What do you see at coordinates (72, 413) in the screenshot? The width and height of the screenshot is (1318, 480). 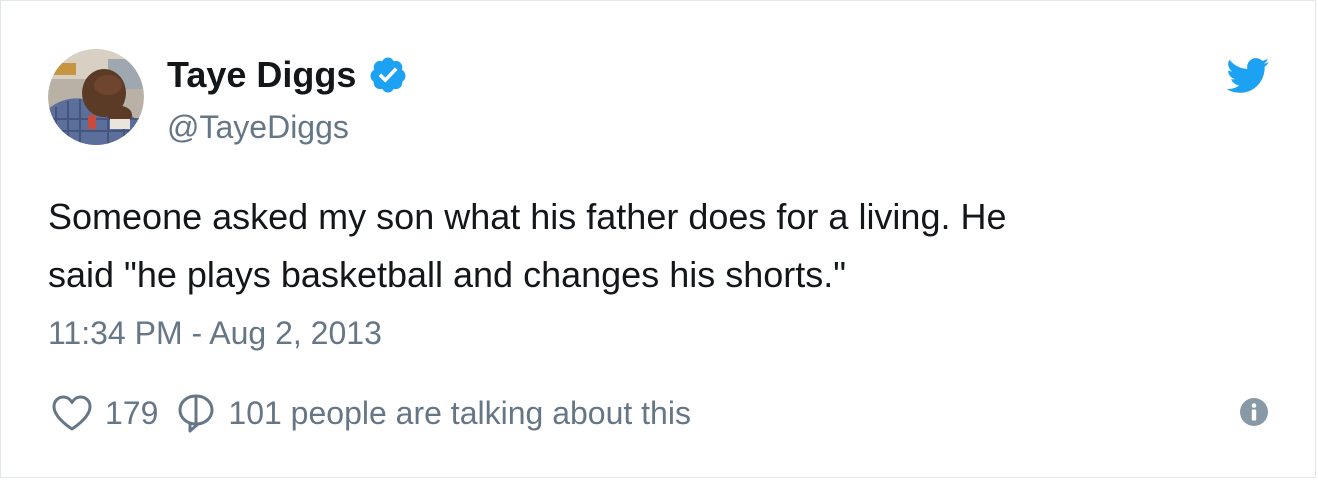 I see `heart-icon` at bounding box center [72, 413].